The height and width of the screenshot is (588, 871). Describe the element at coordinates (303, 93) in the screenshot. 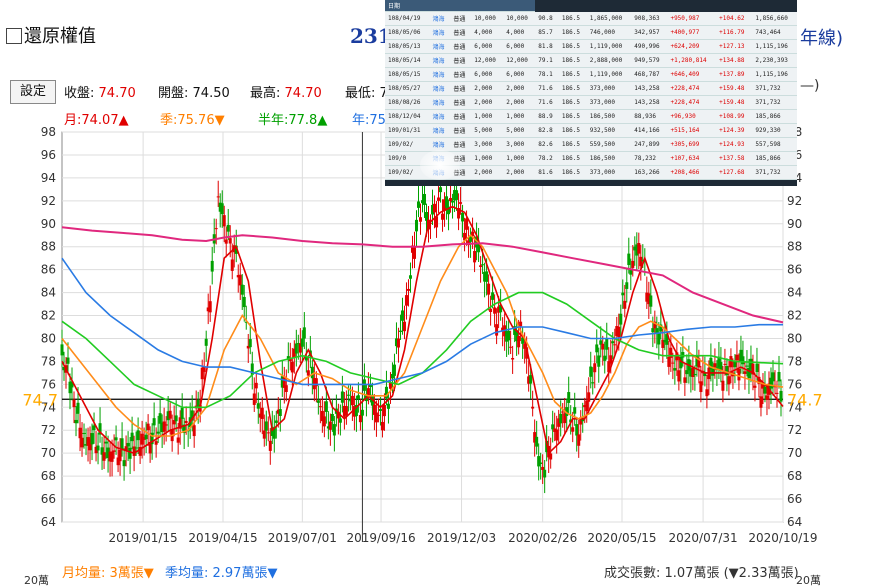

I see `high-value: 74.70` at that location.